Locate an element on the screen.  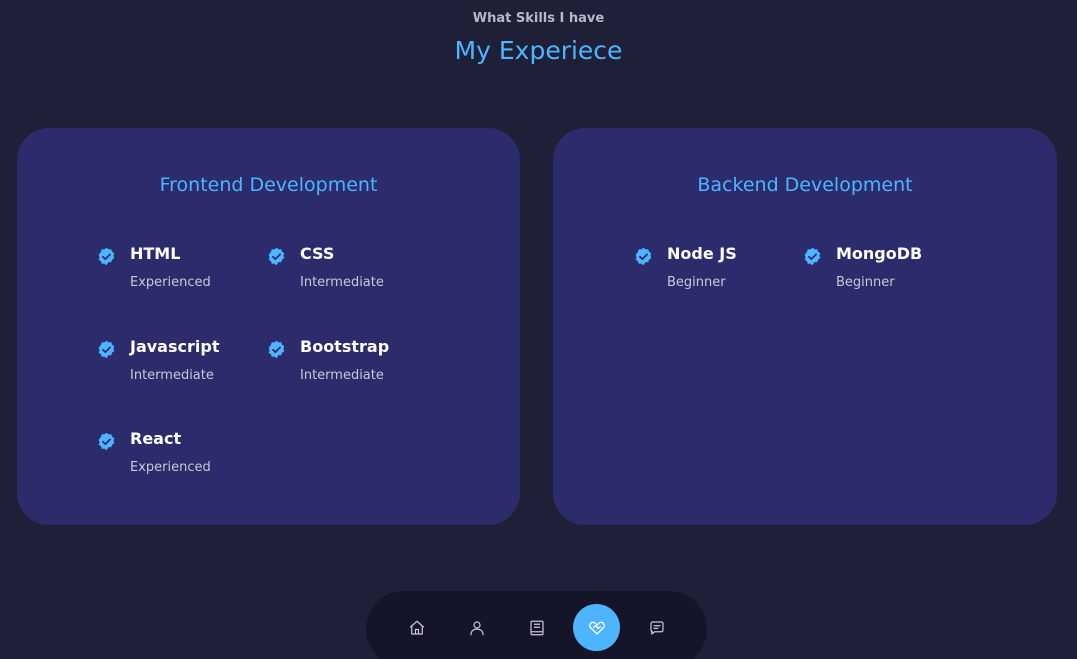
nav-experience-link is located at coordinates (536, 627).